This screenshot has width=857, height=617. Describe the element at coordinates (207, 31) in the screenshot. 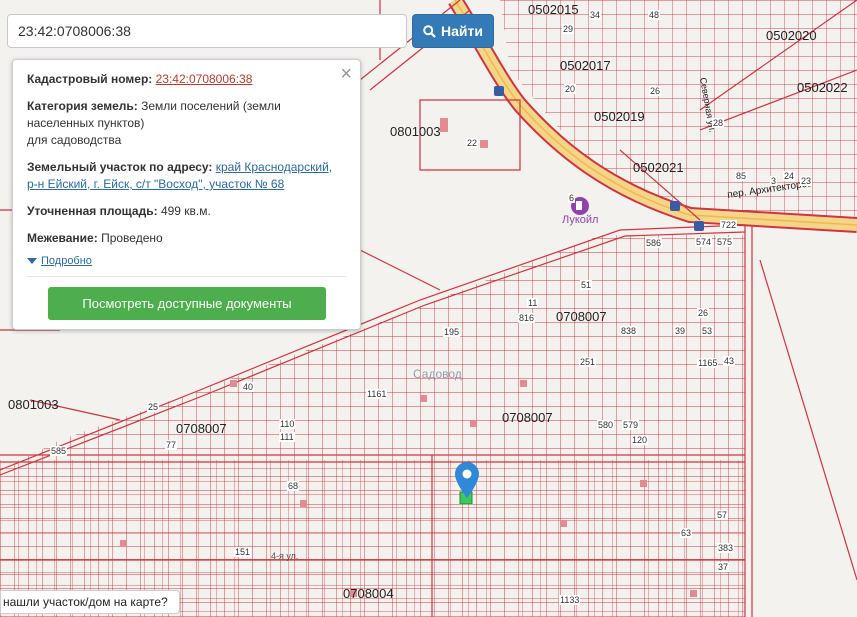

I see `search-input` at that location.